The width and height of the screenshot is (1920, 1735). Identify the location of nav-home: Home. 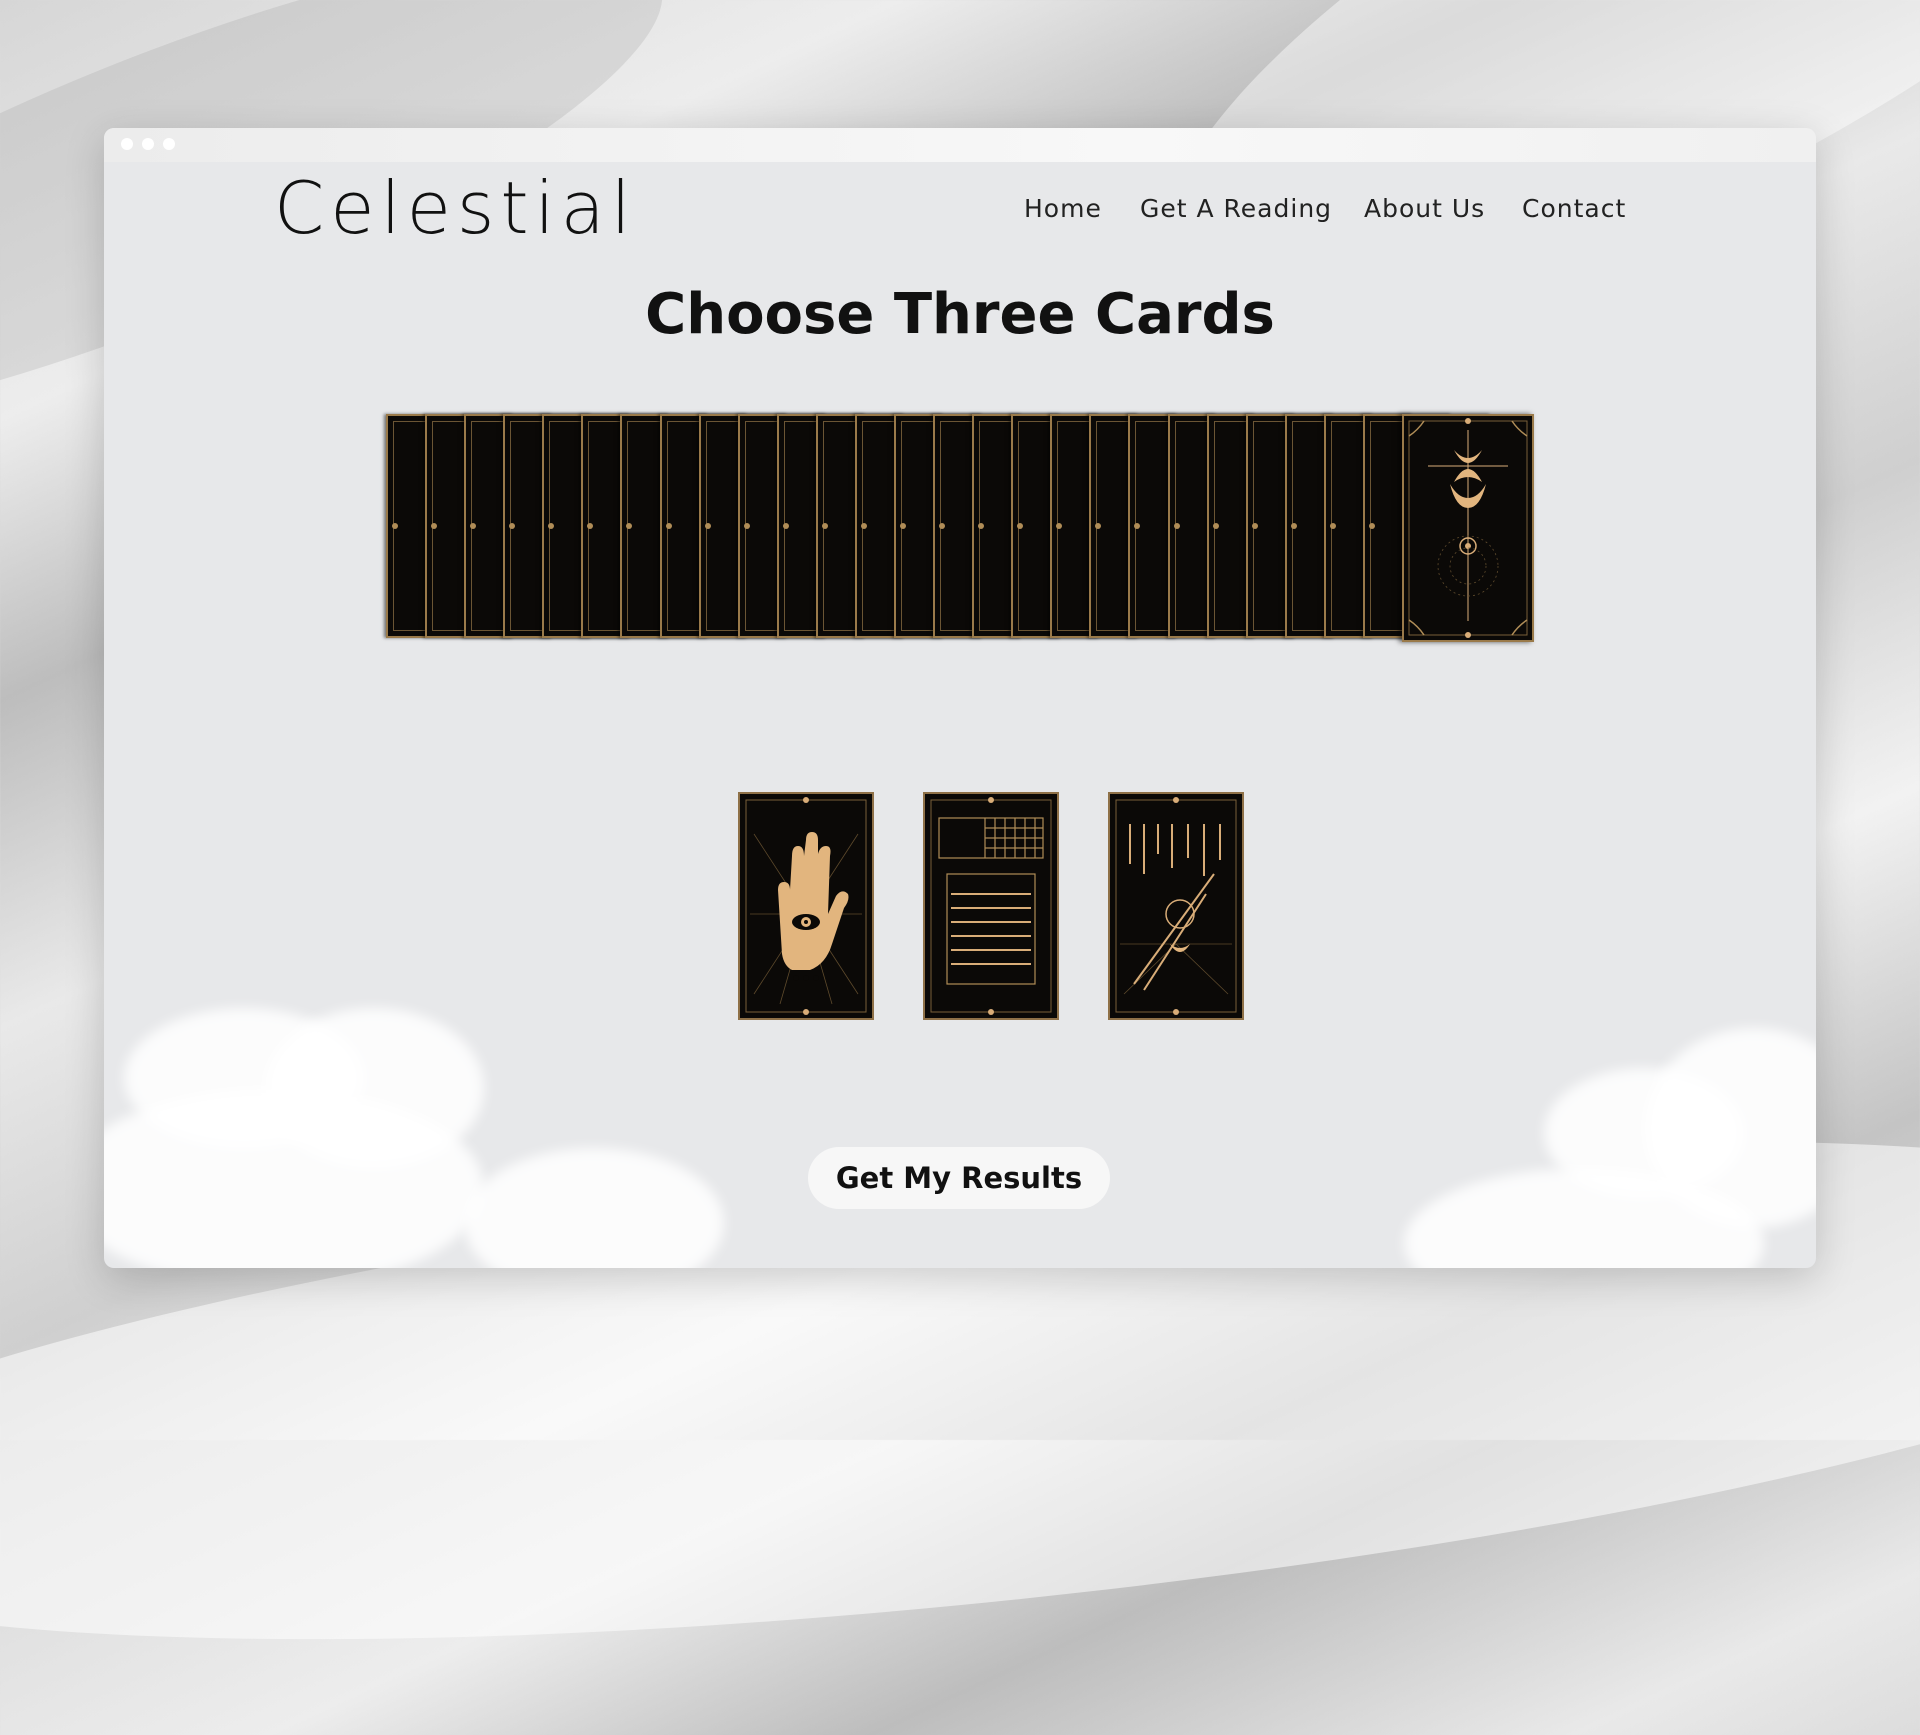
(1063, 208).